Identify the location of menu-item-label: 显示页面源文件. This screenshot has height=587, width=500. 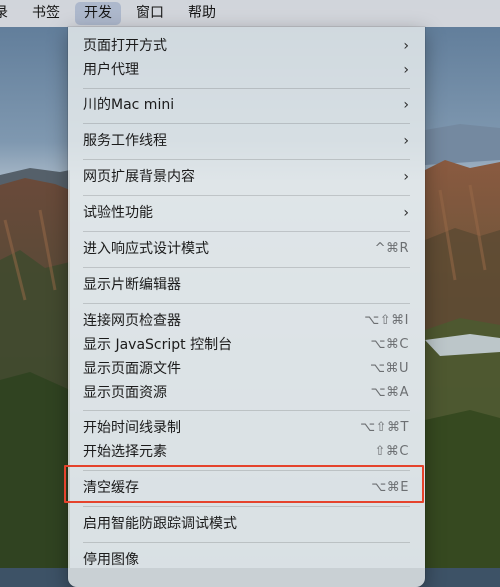
(132, 369).